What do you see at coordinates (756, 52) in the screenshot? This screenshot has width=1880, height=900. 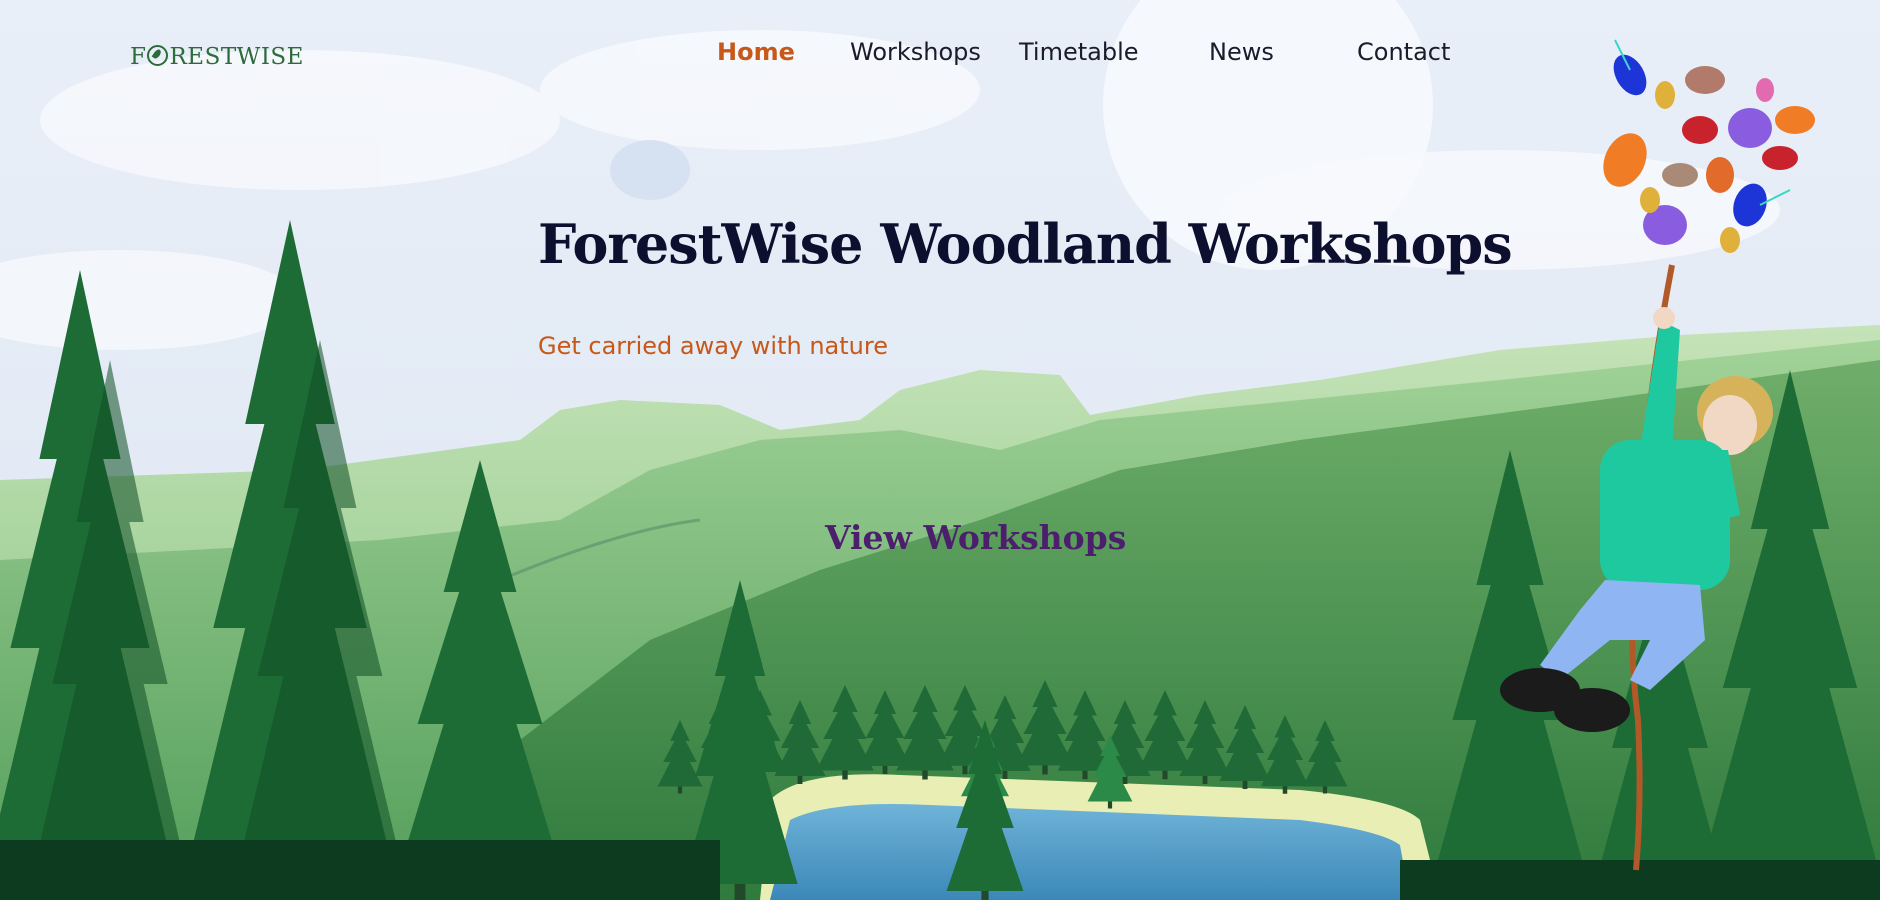 I see `nav-home: Home` at bounding box center [756, 52].